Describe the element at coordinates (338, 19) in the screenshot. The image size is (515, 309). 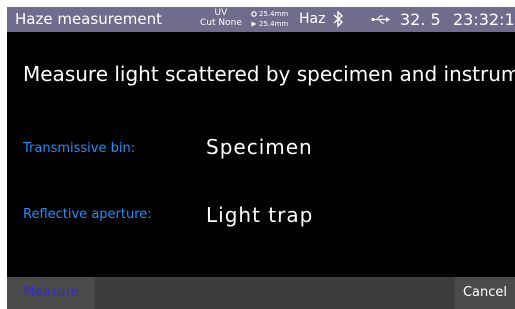
I see `bluetooth-icon` at that location.